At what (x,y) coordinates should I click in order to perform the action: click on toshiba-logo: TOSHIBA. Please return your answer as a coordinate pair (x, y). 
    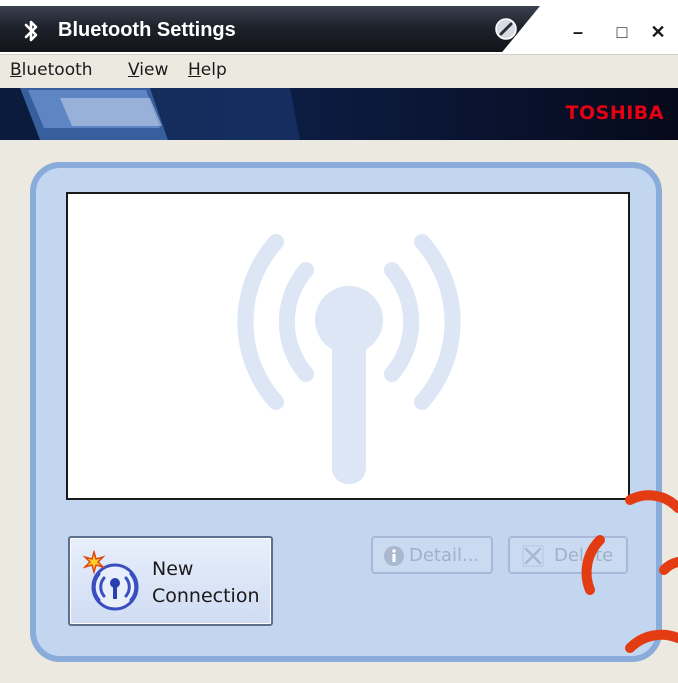
    Looking at the image, I should click on (614, 113).